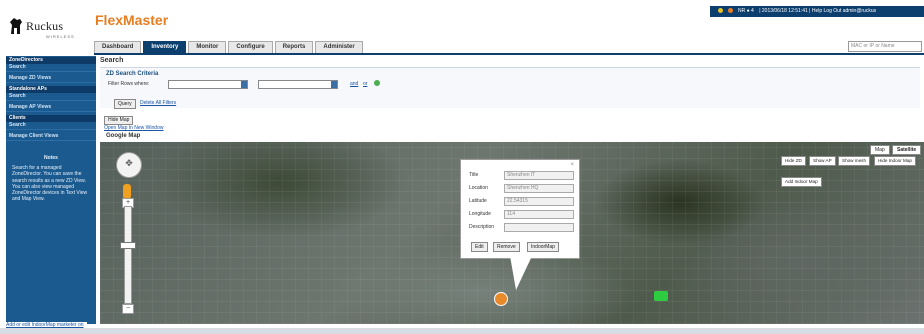 The height and width of the screenshot is (334, 924). What do you see at coordinates (128, 245) in the screenshot?
I see `zoom-slider-knob` at bounding box center [128, 245].